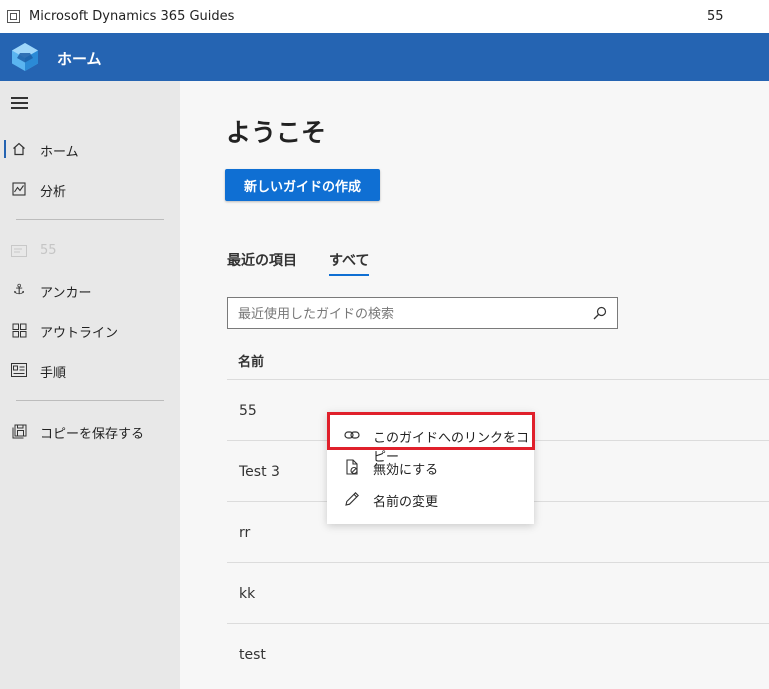 This screenshot has height=689, width=769. I want to click on sidebar-item-guide: 55, so click(90, 251).